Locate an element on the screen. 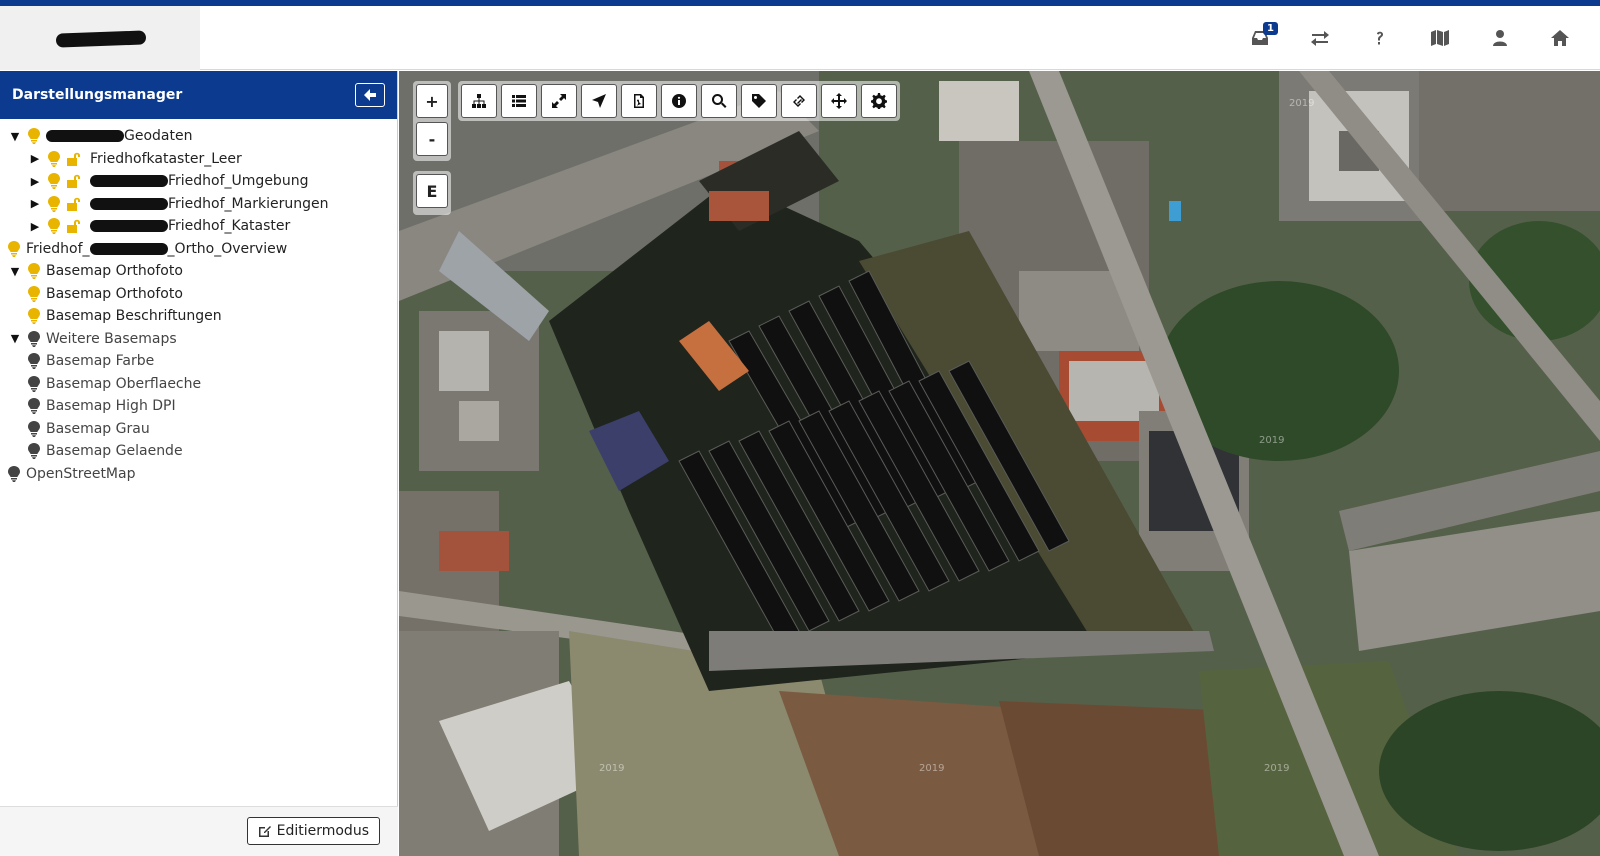 This screenshot has width=1600, height=856. map-button is located at coordinates (1440, 38).